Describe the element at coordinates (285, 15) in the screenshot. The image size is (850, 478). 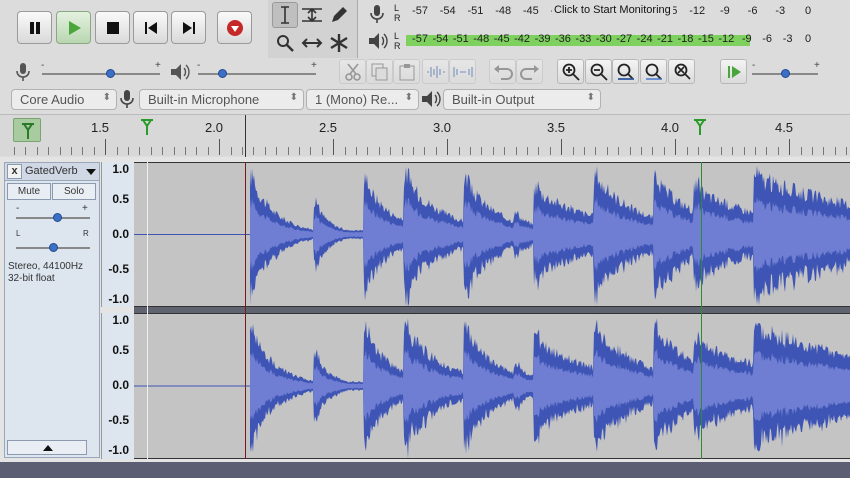
I see `selection-tool` at that location.